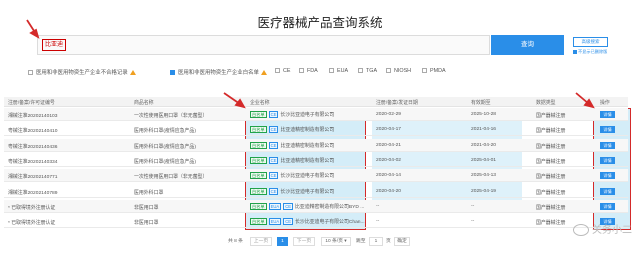 This screenshot has height=257, width=640. Describe the element at coordinates (34, 33) in the screenshot. I see `arrow-search-head` at that location.